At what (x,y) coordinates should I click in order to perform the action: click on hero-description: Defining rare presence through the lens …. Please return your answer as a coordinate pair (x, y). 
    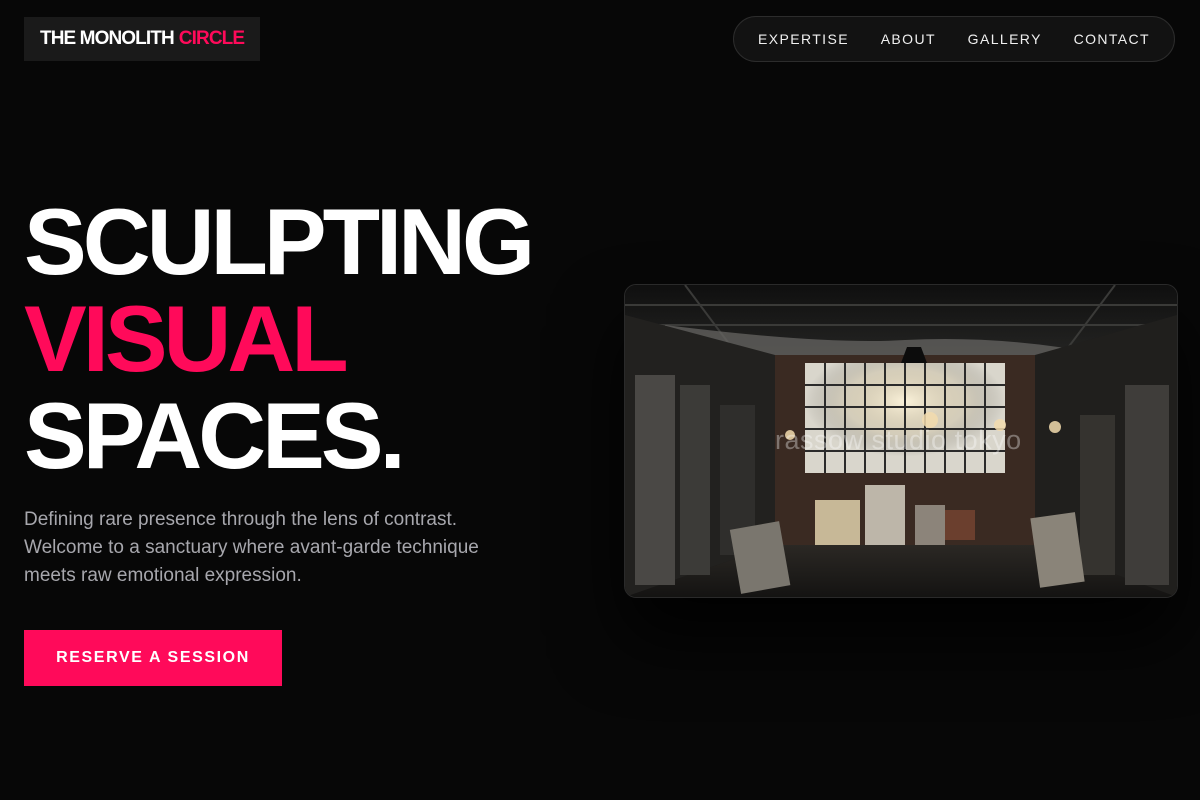
    Looking at the image, I should click on (251, 547).